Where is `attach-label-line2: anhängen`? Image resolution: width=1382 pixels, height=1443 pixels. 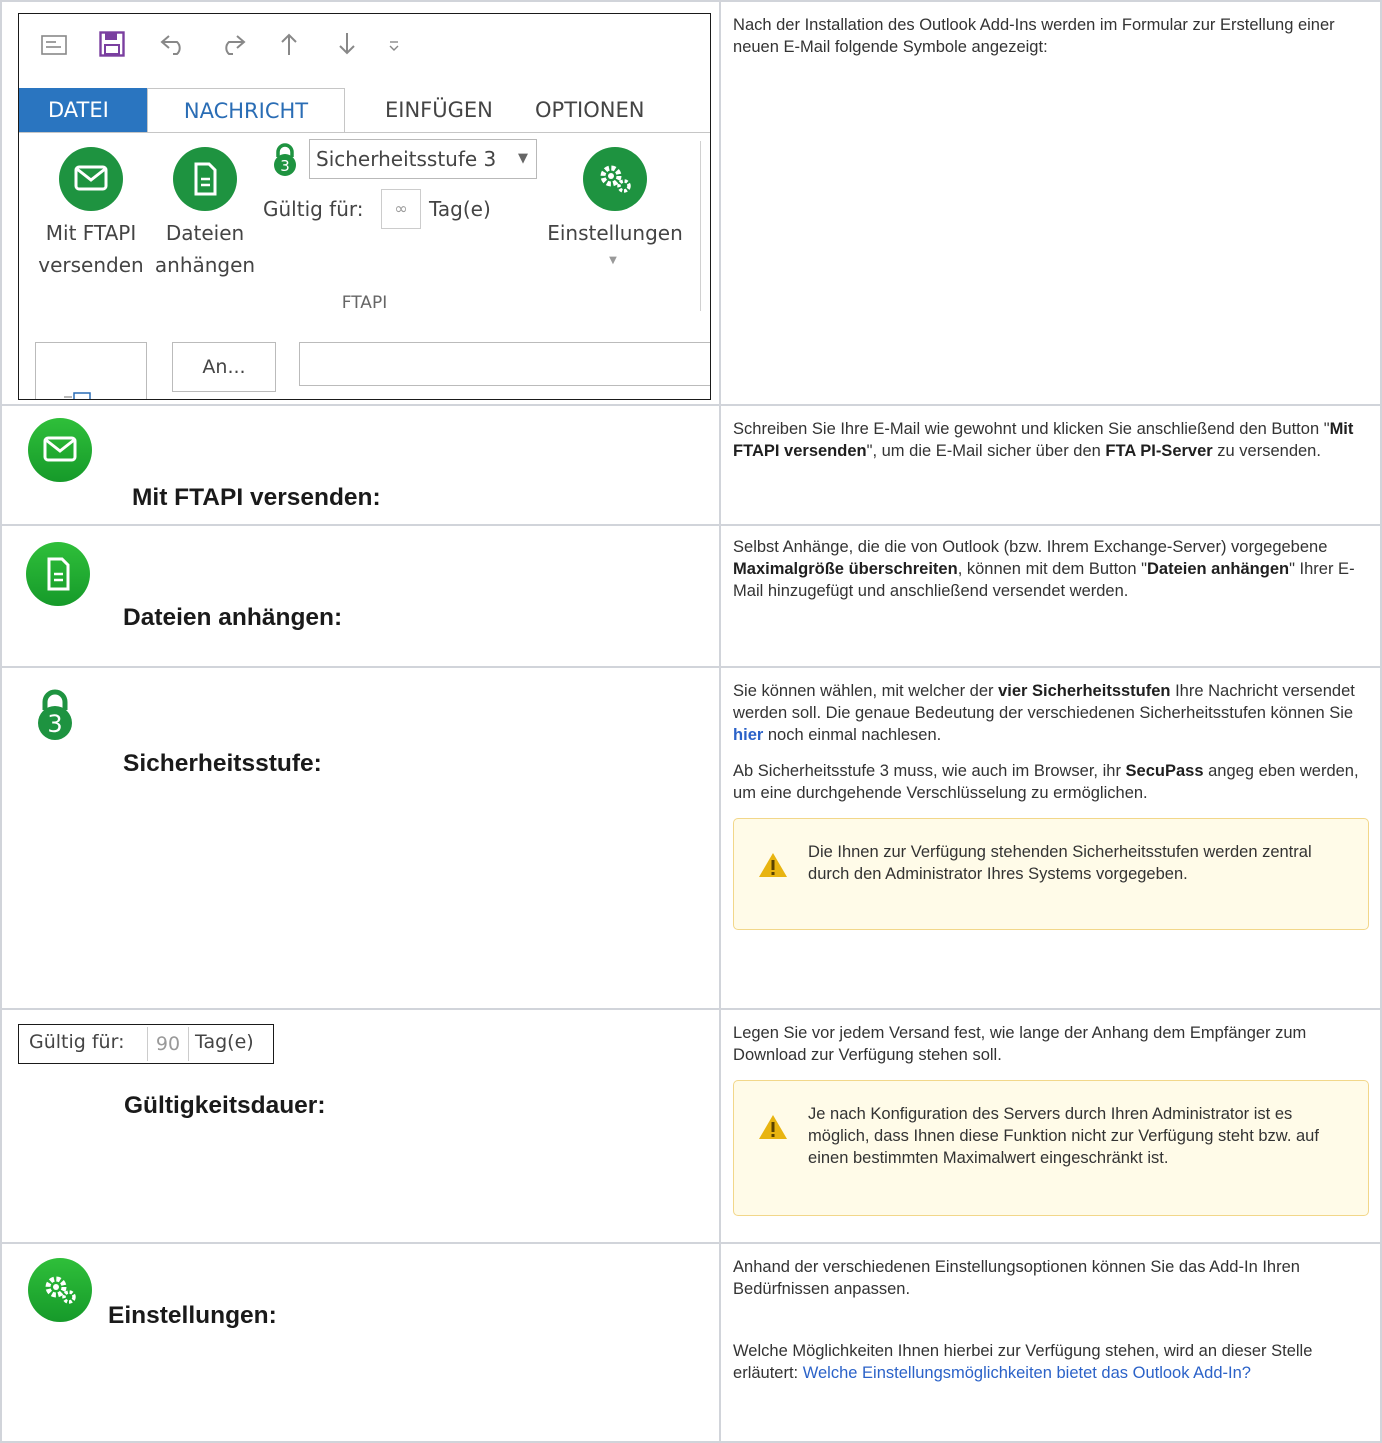 attach-label-line2: anhängen is located at coordinates (205, 265).